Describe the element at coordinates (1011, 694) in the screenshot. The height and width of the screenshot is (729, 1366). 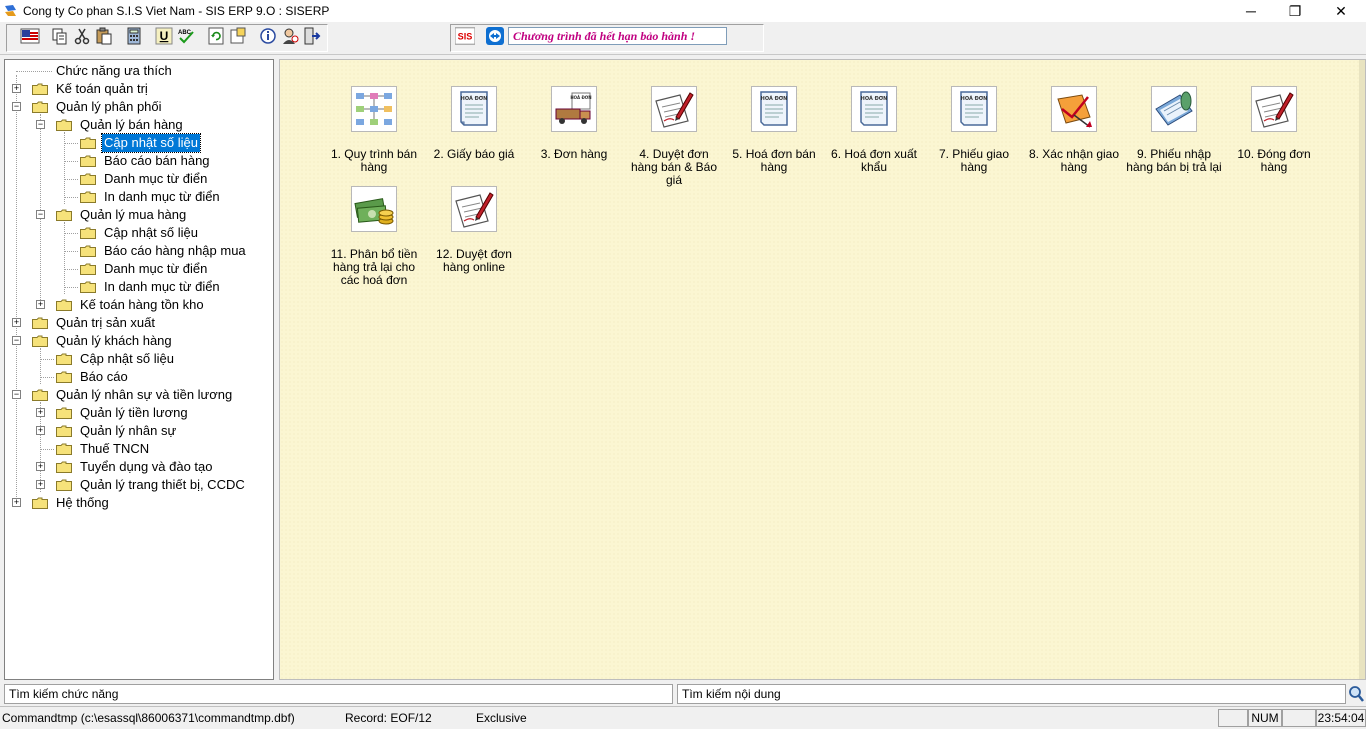
I see `content-search-input: Tìm kiếm nội dung` at that location.